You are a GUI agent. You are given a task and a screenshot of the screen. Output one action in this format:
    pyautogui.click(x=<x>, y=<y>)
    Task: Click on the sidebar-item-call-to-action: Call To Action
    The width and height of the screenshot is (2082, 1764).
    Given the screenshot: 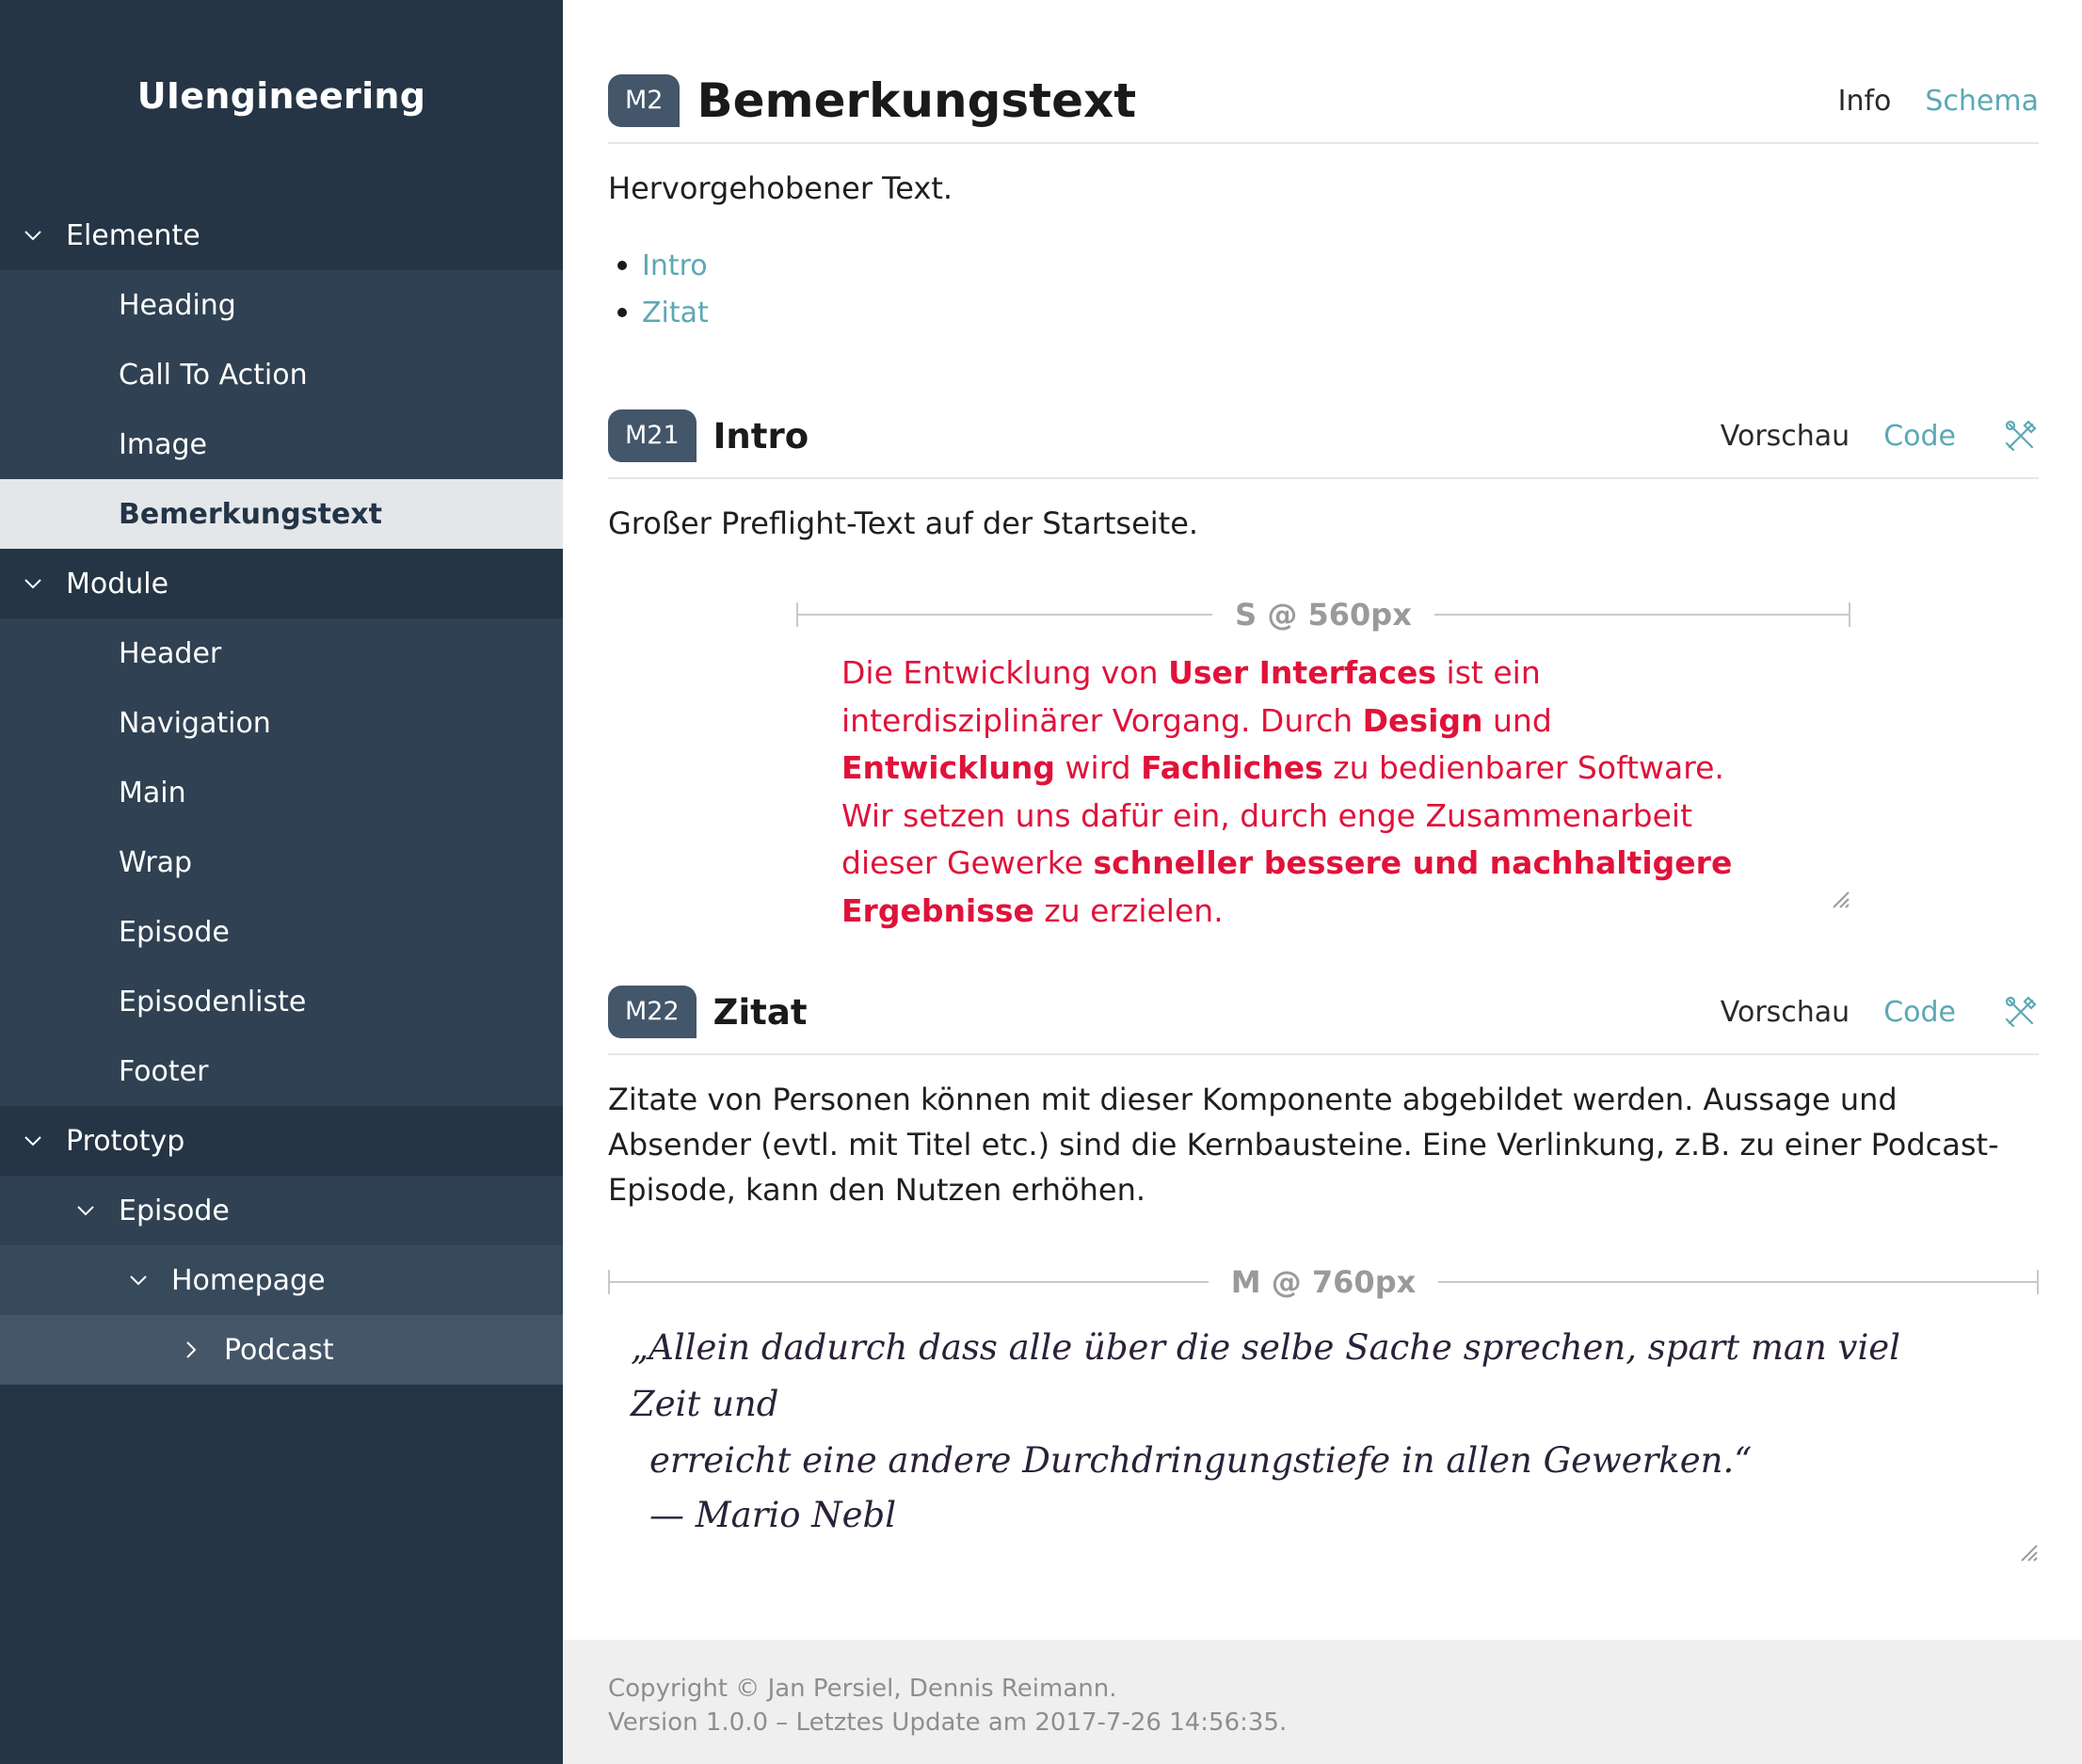 What is the action you would take?
    pyautogui.click(x=282, y=374)
    